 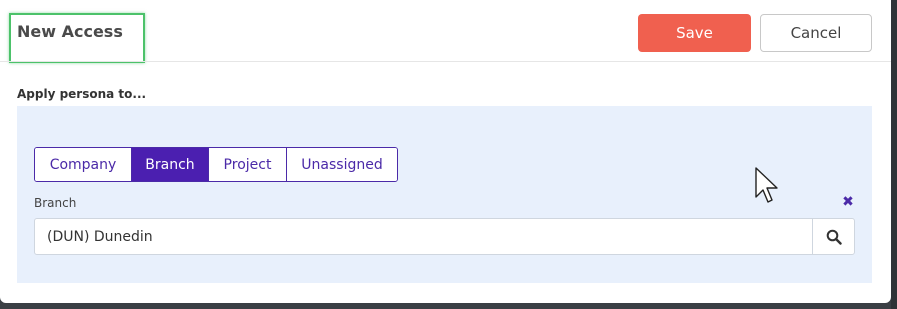 I want to click on mouse-pointer-icon, so click(x=766, y=185).